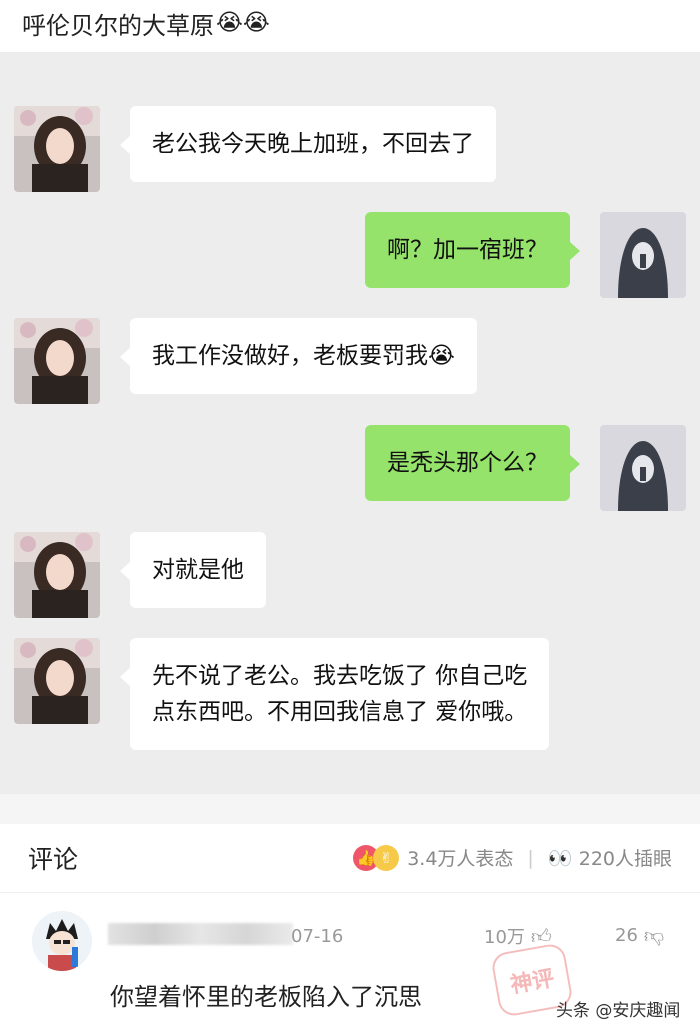 The image size is (700, 1034). What do you see at coordinates (350, 858) in the screenshot?
I see `comments-header: 评论 👍 ✌ 3.4万人表态 | 👀 220人插眼` at bounding box center [350, 858].